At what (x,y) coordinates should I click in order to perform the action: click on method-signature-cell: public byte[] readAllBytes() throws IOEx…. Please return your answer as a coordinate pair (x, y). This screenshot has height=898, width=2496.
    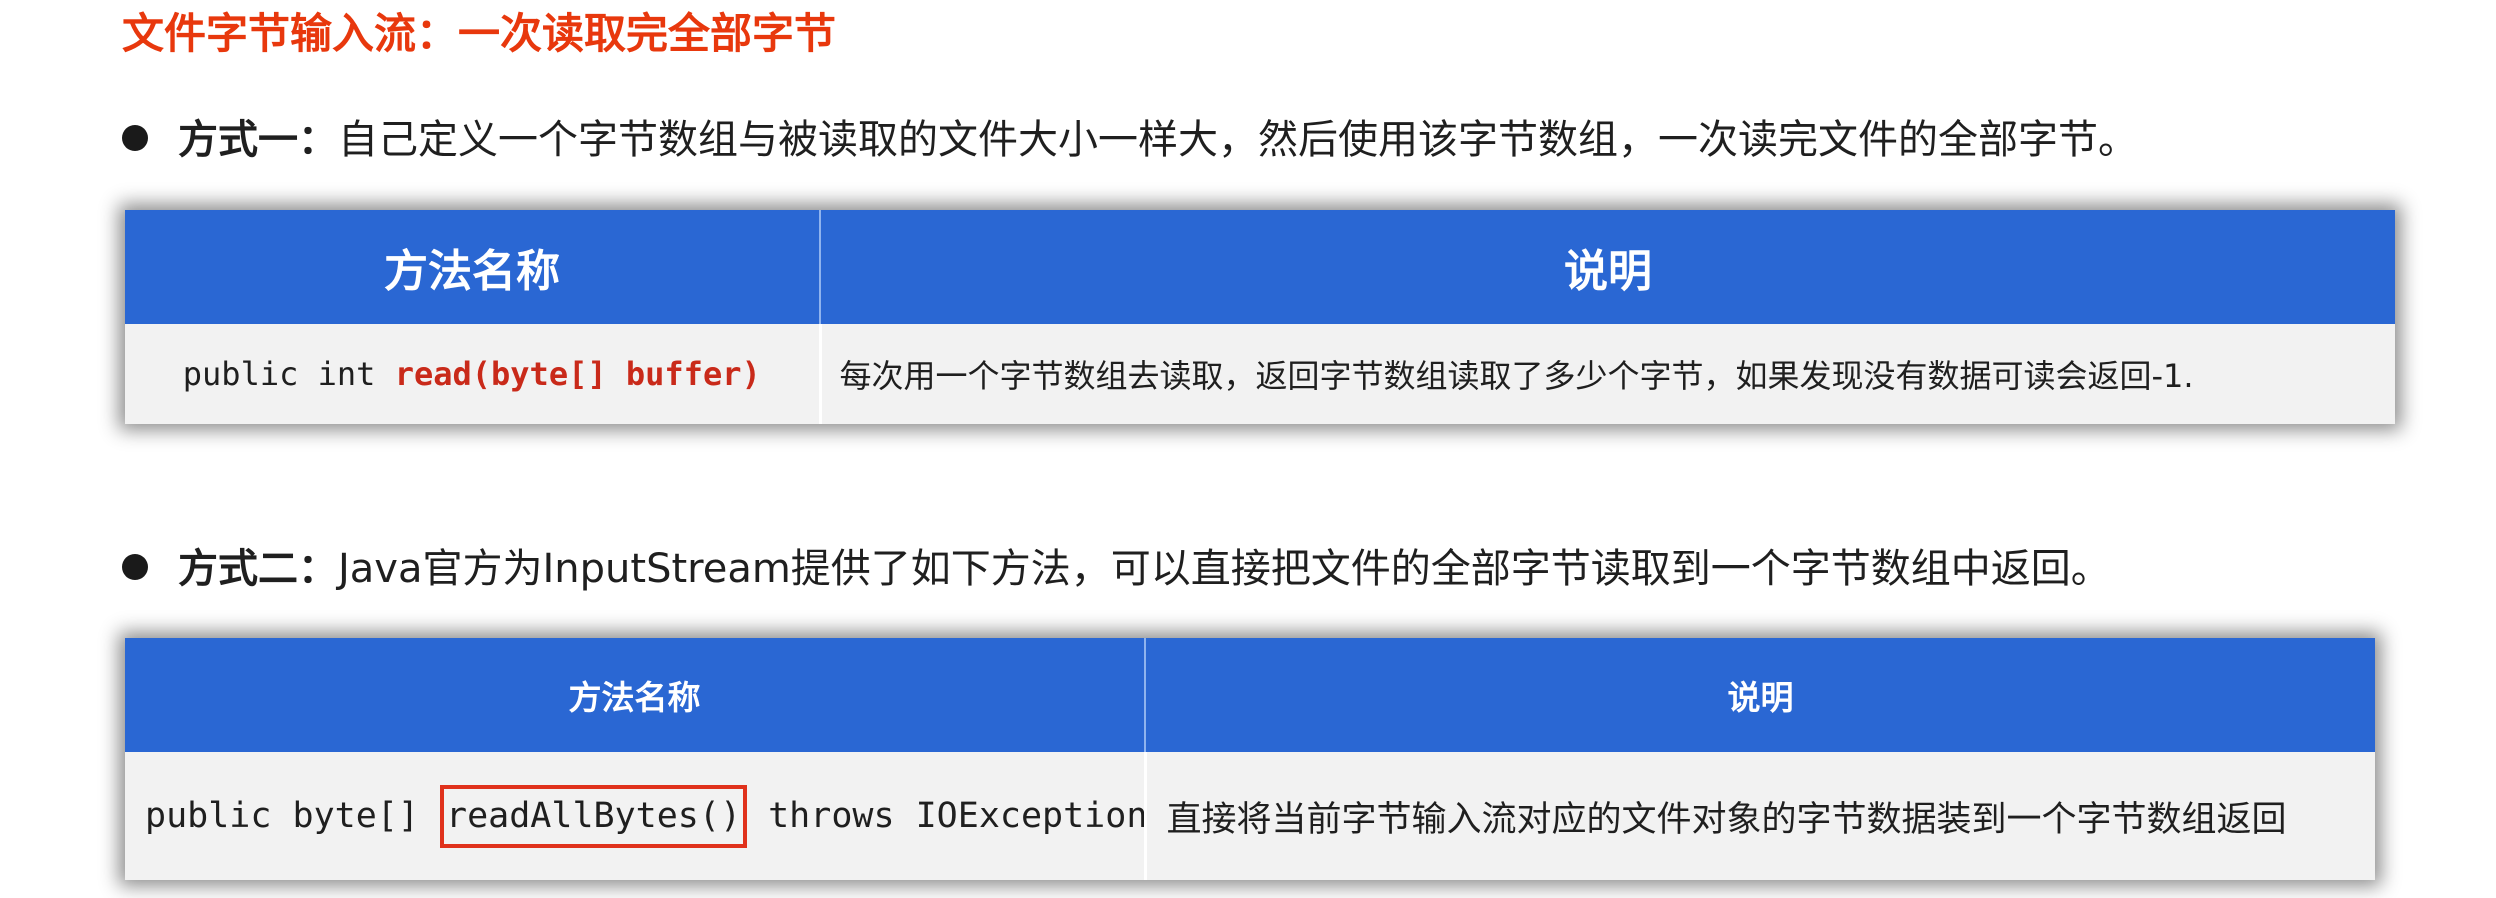
    Looking at the image, I should click on (636, 816).